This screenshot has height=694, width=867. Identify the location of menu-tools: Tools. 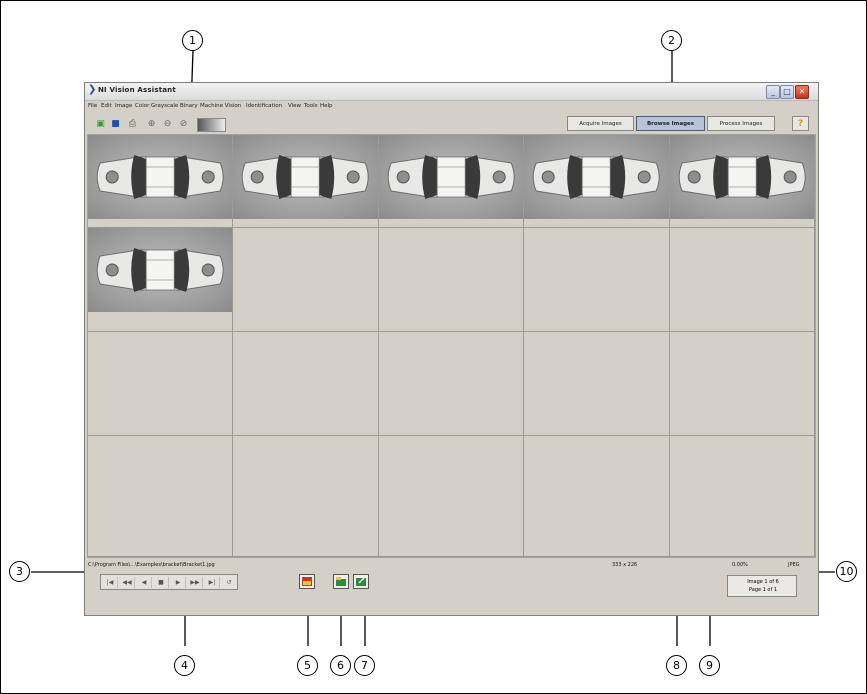
(311, 106).